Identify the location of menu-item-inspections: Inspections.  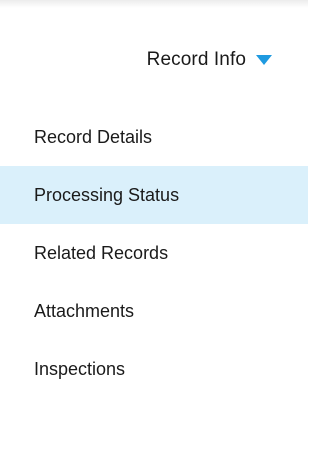
(154, 369).